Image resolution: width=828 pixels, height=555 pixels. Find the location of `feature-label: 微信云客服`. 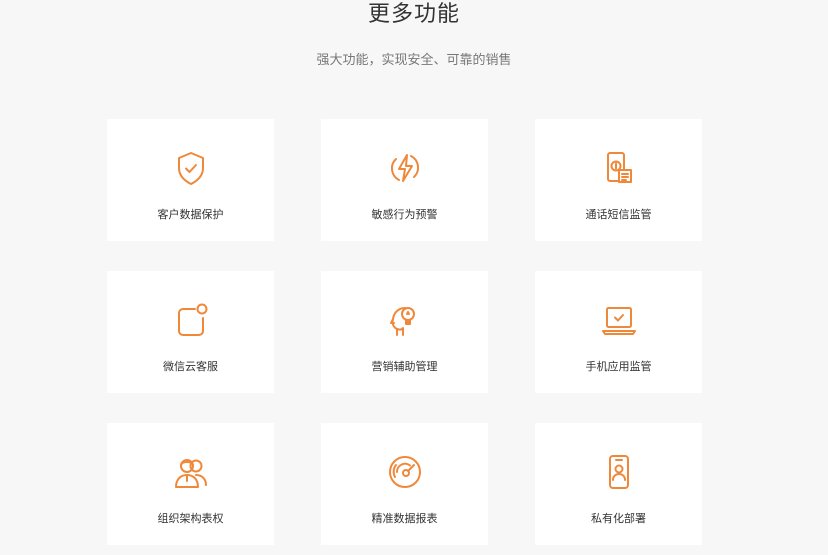

feature-label: 微信云客服 is located at coordinates (190, 366).